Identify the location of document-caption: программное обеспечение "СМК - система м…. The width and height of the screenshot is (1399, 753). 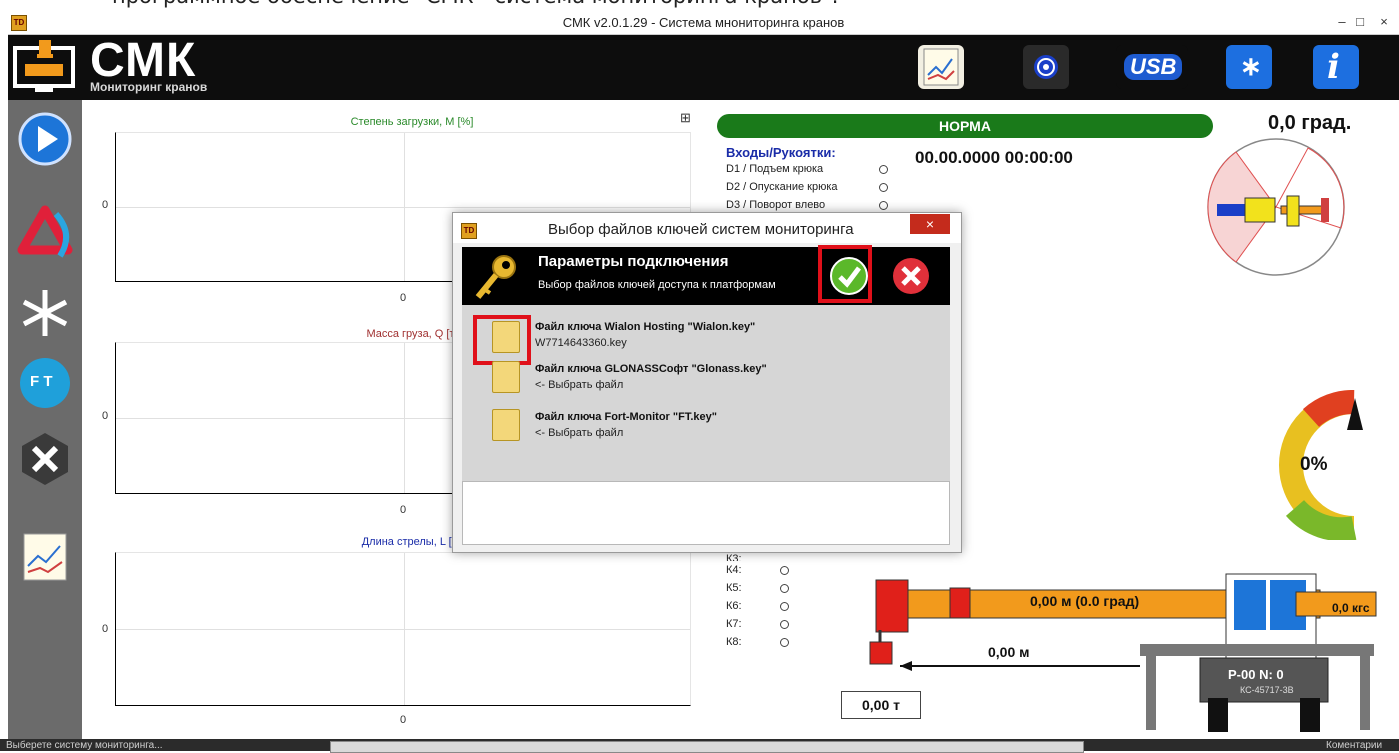
(699, 6).